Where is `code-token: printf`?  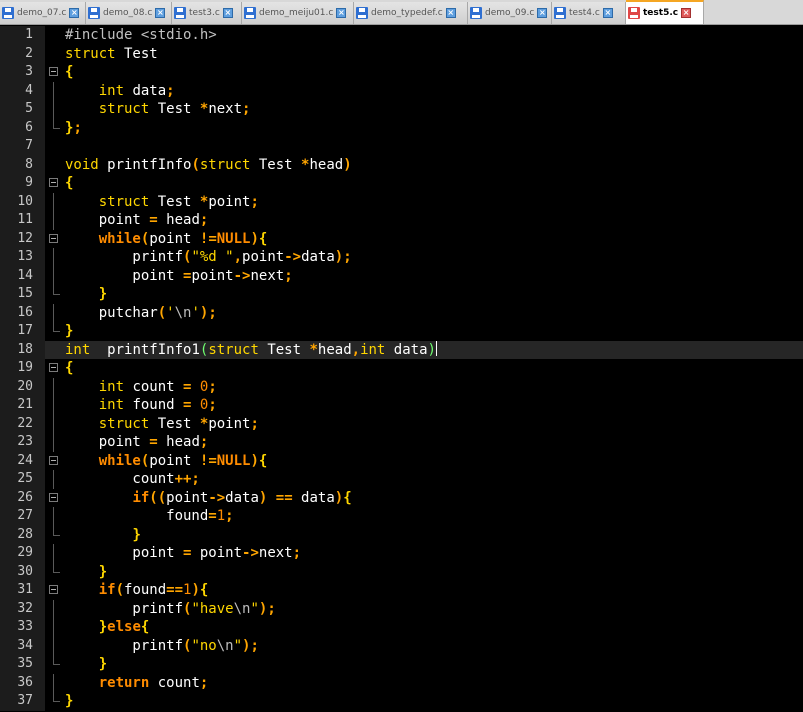
code-token: printf is located at coordinates (124, 645).